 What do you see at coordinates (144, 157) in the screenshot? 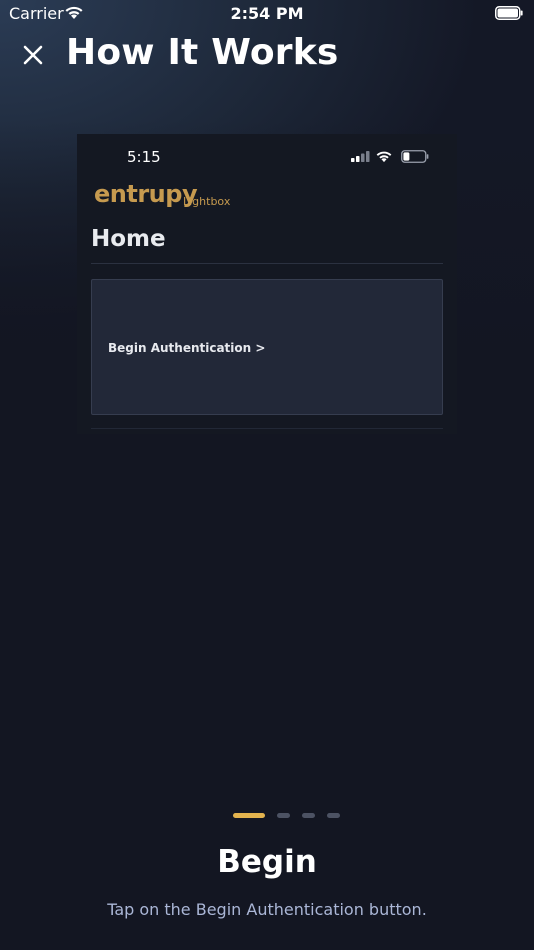
I see `preview-status-time: 5:15` at bounding box center [144, 157].